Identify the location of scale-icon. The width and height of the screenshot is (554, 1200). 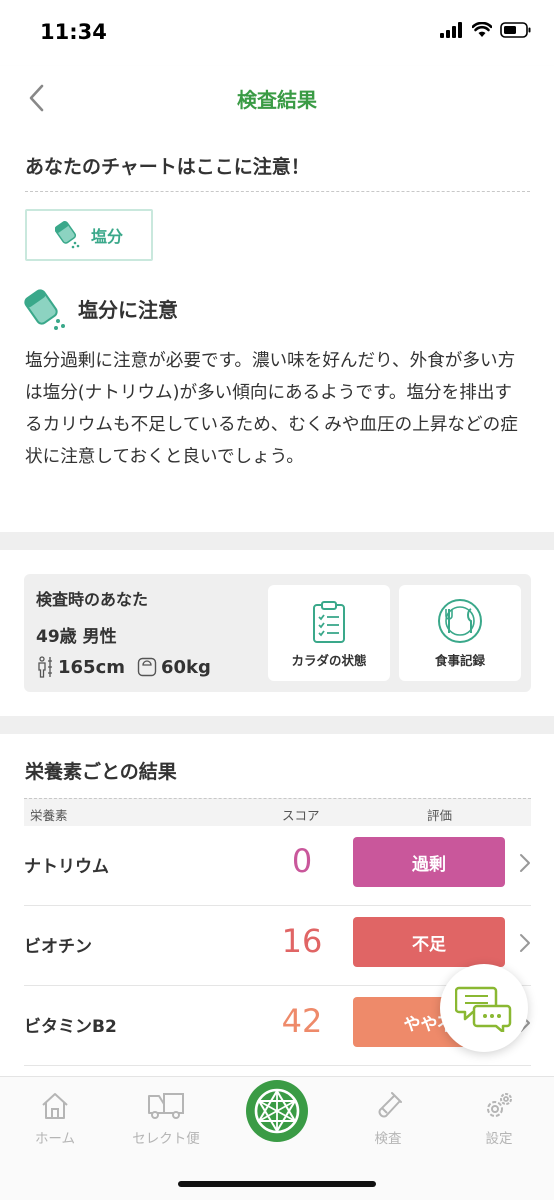
(147, 667).